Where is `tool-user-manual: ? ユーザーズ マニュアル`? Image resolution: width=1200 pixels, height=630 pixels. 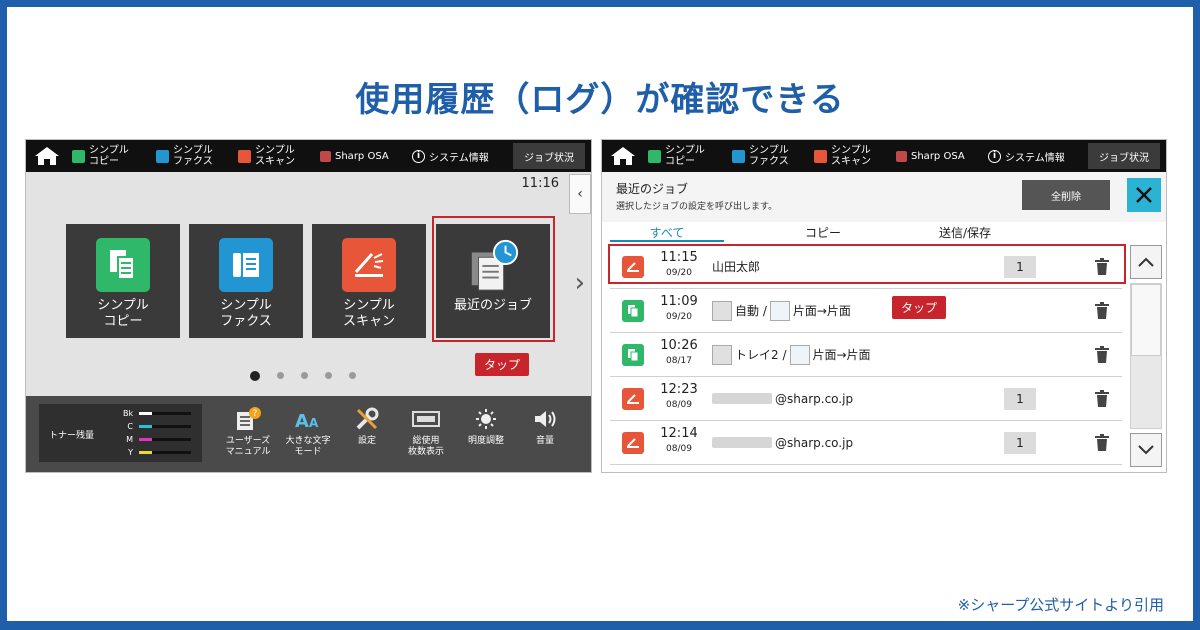 tool-user-manual: ? ユーザーズ マニュアル is located at coordinates (248, 432).